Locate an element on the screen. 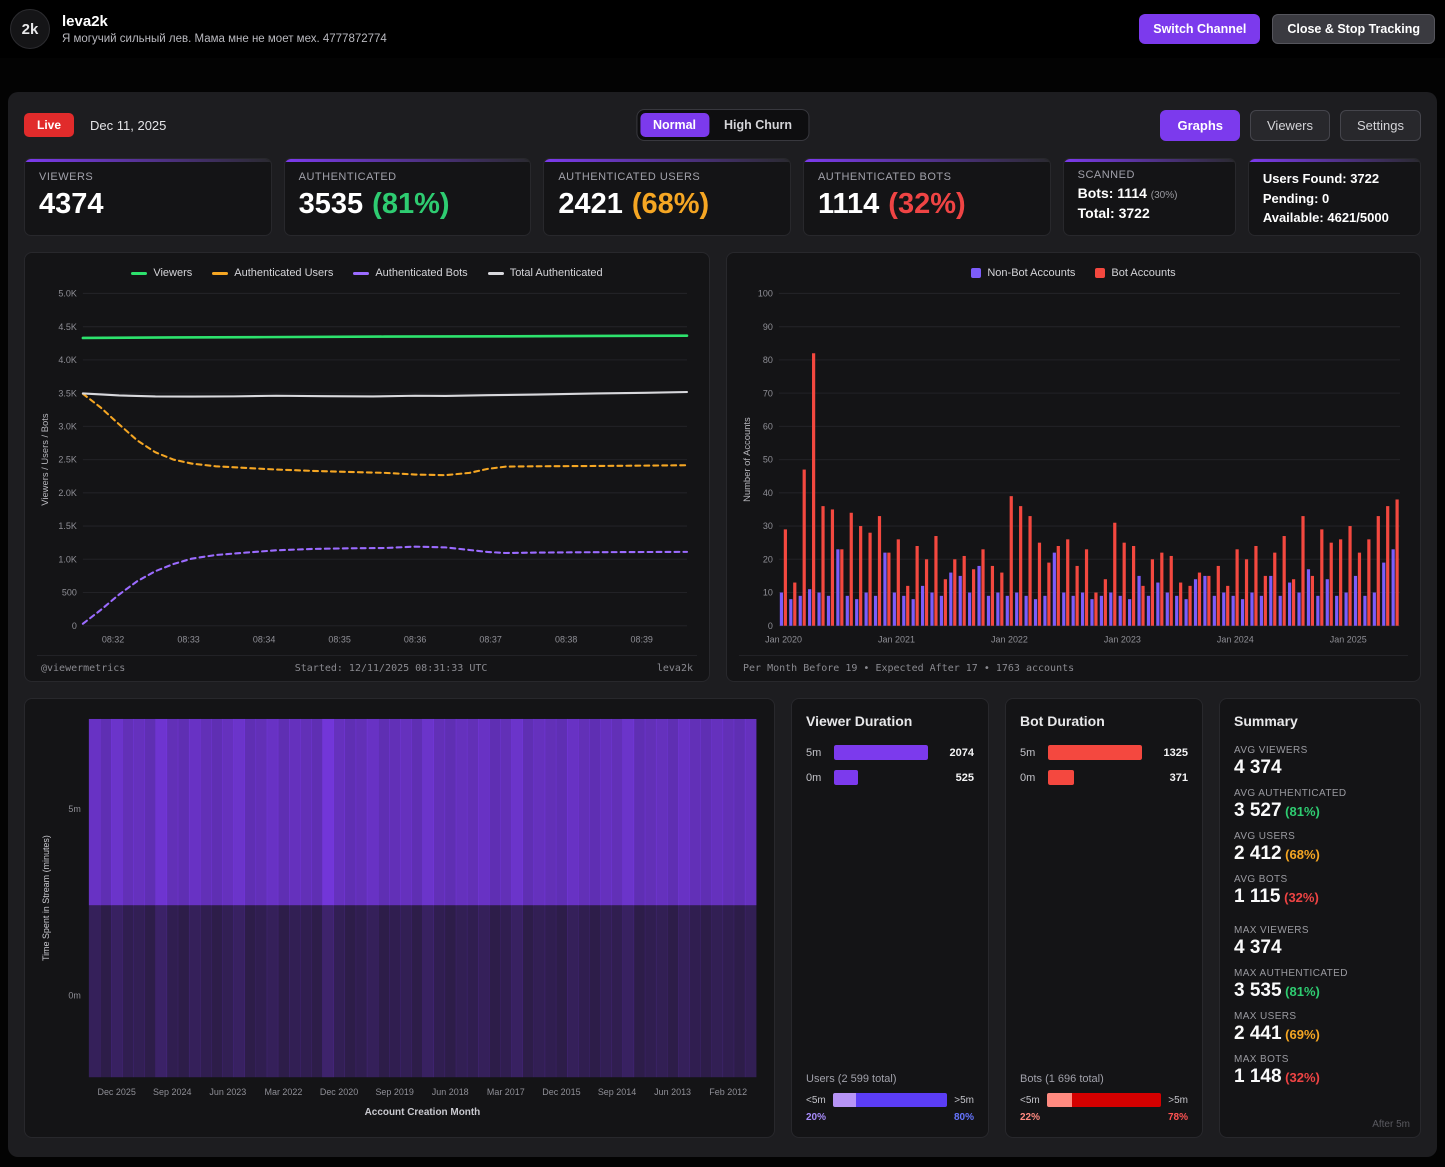  summary-title: Summary is located at coordinates (1266, 721).